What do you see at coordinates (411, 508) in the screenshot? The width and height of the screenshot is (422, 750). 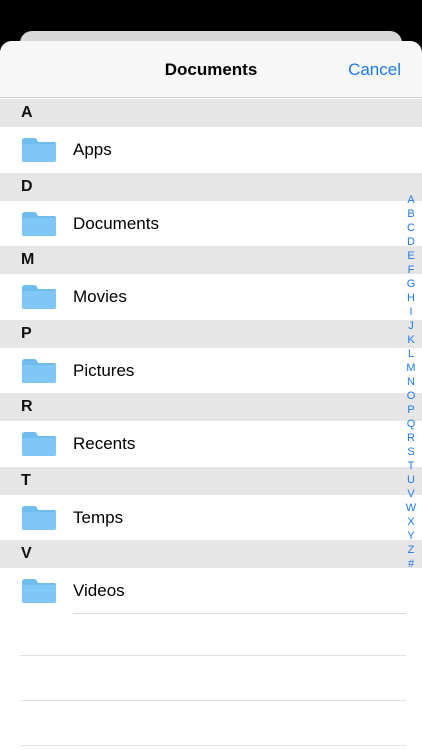 I see `index-letter: W` at bounding box center [411, 508].